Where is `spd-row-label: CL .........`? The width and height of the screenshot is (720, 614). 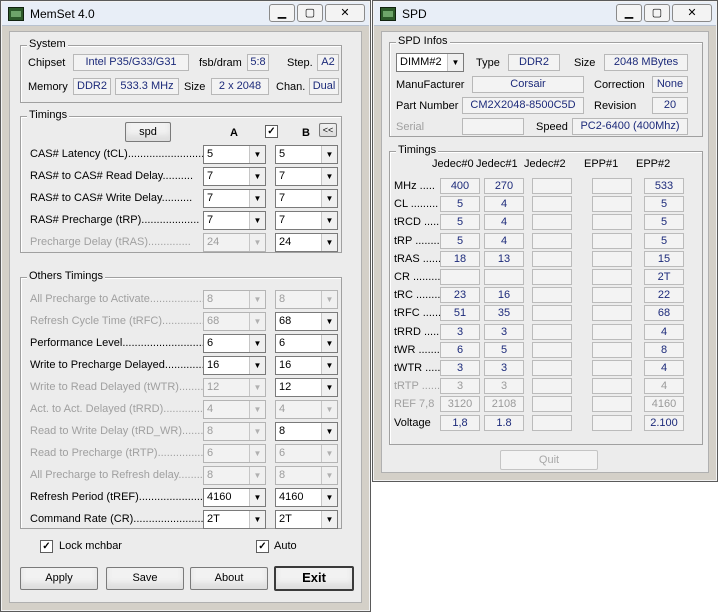 spd-row-label: CL ......... is located at coordinates (416, 204).